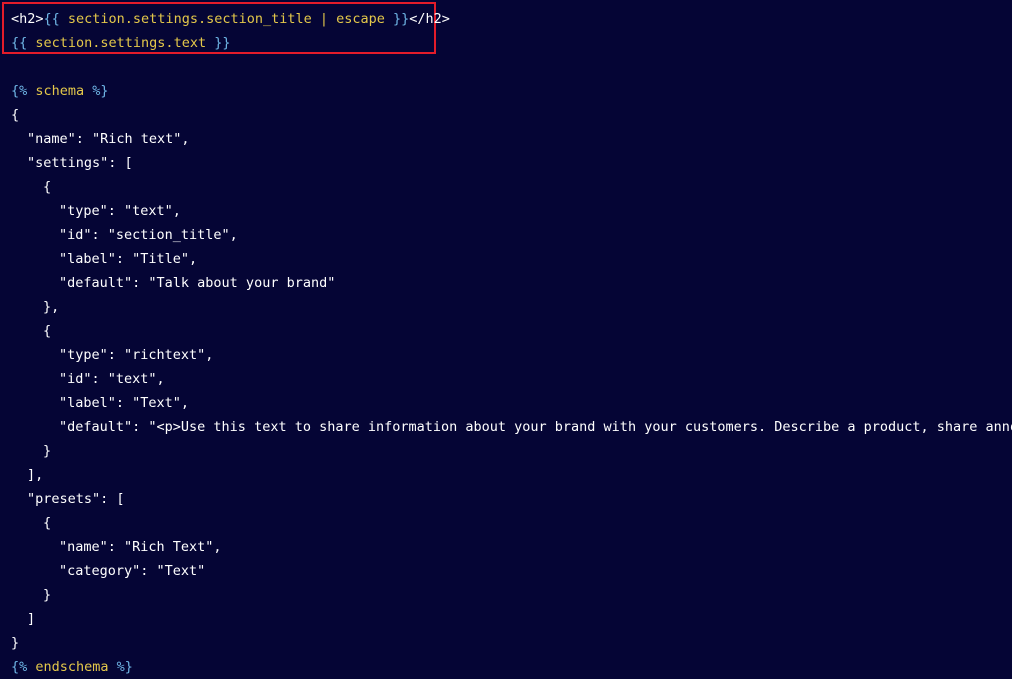 The image size is (1012, 679). Describe the element at coordinates (140, 547) in the screenshot. I see `code-line: "name": "Rich Text",` at that location.